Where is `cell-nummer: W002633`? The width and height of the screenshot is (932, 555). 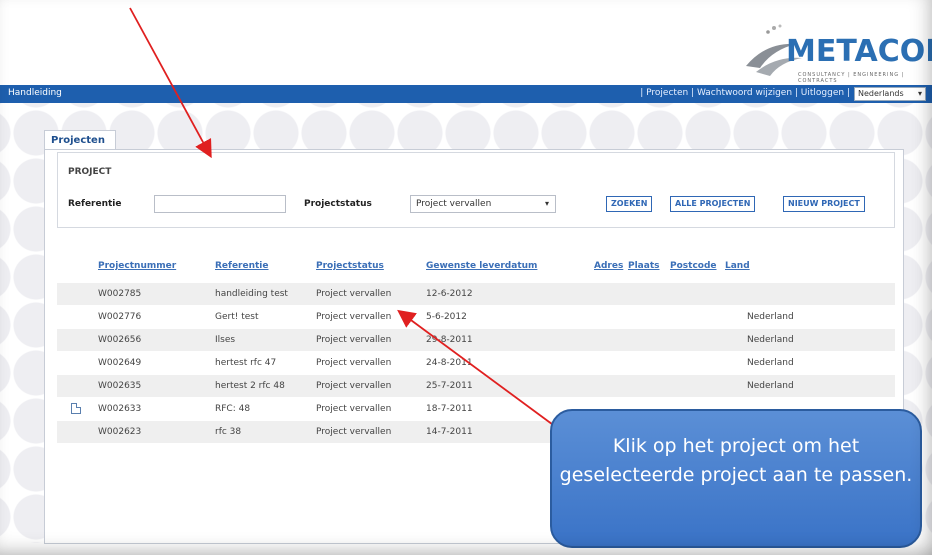
cell-nummer: W002633 is located at coordinates (120, 409).